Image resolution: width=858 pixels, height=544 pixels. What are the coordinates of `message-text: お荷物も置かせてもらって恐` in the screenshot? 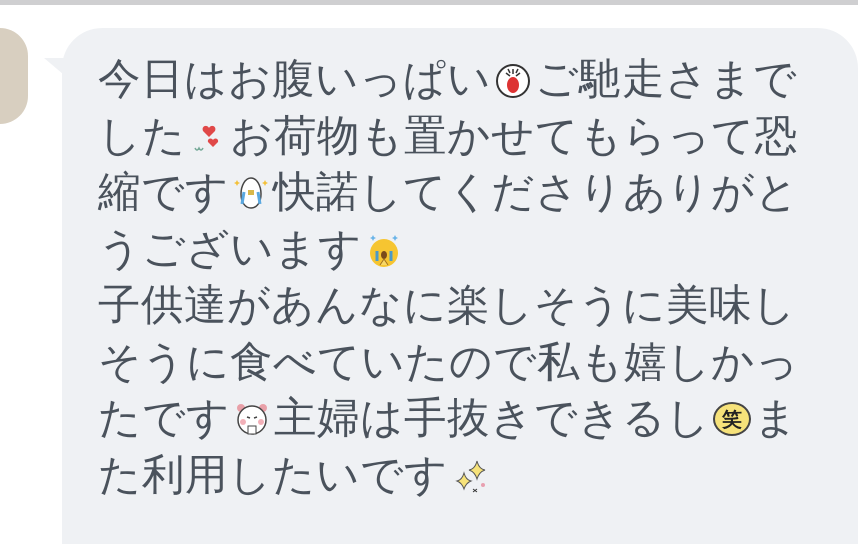 It's located at (514, 136).